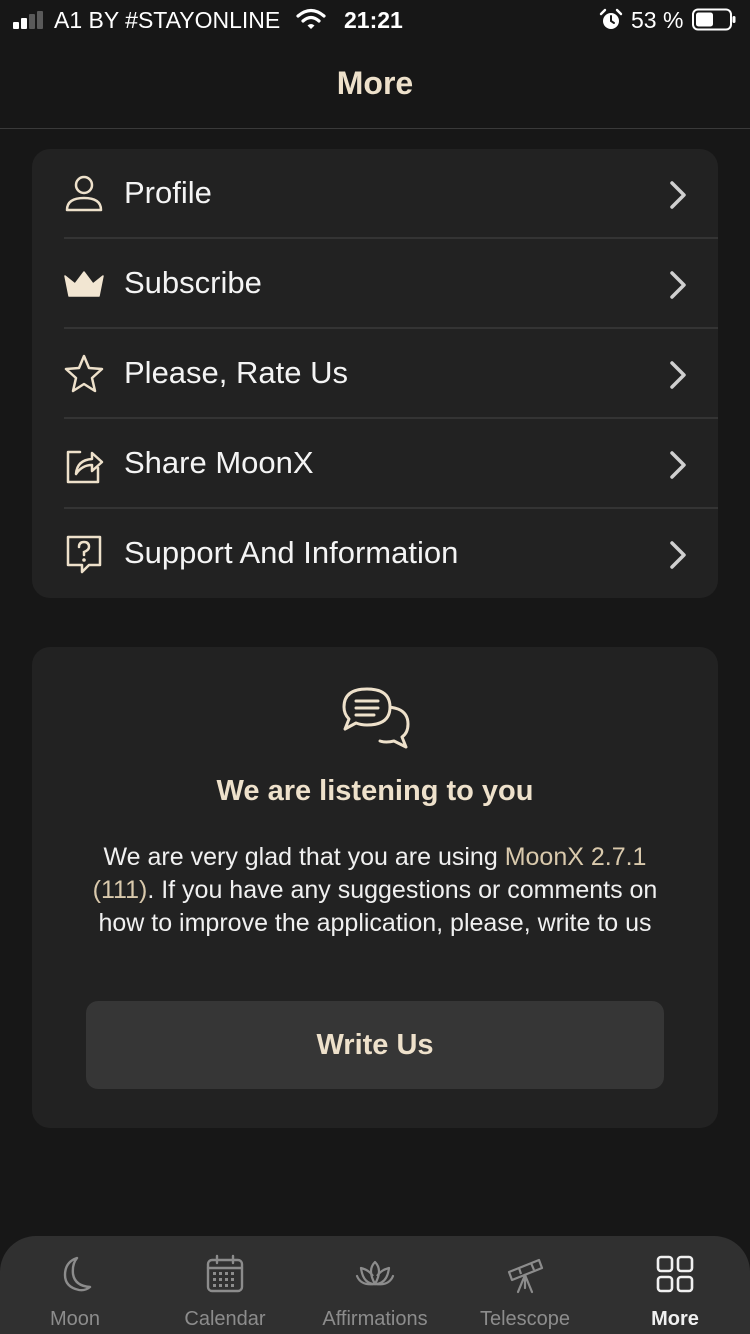  I want to click on telescope-icon, so click(525, 1276).